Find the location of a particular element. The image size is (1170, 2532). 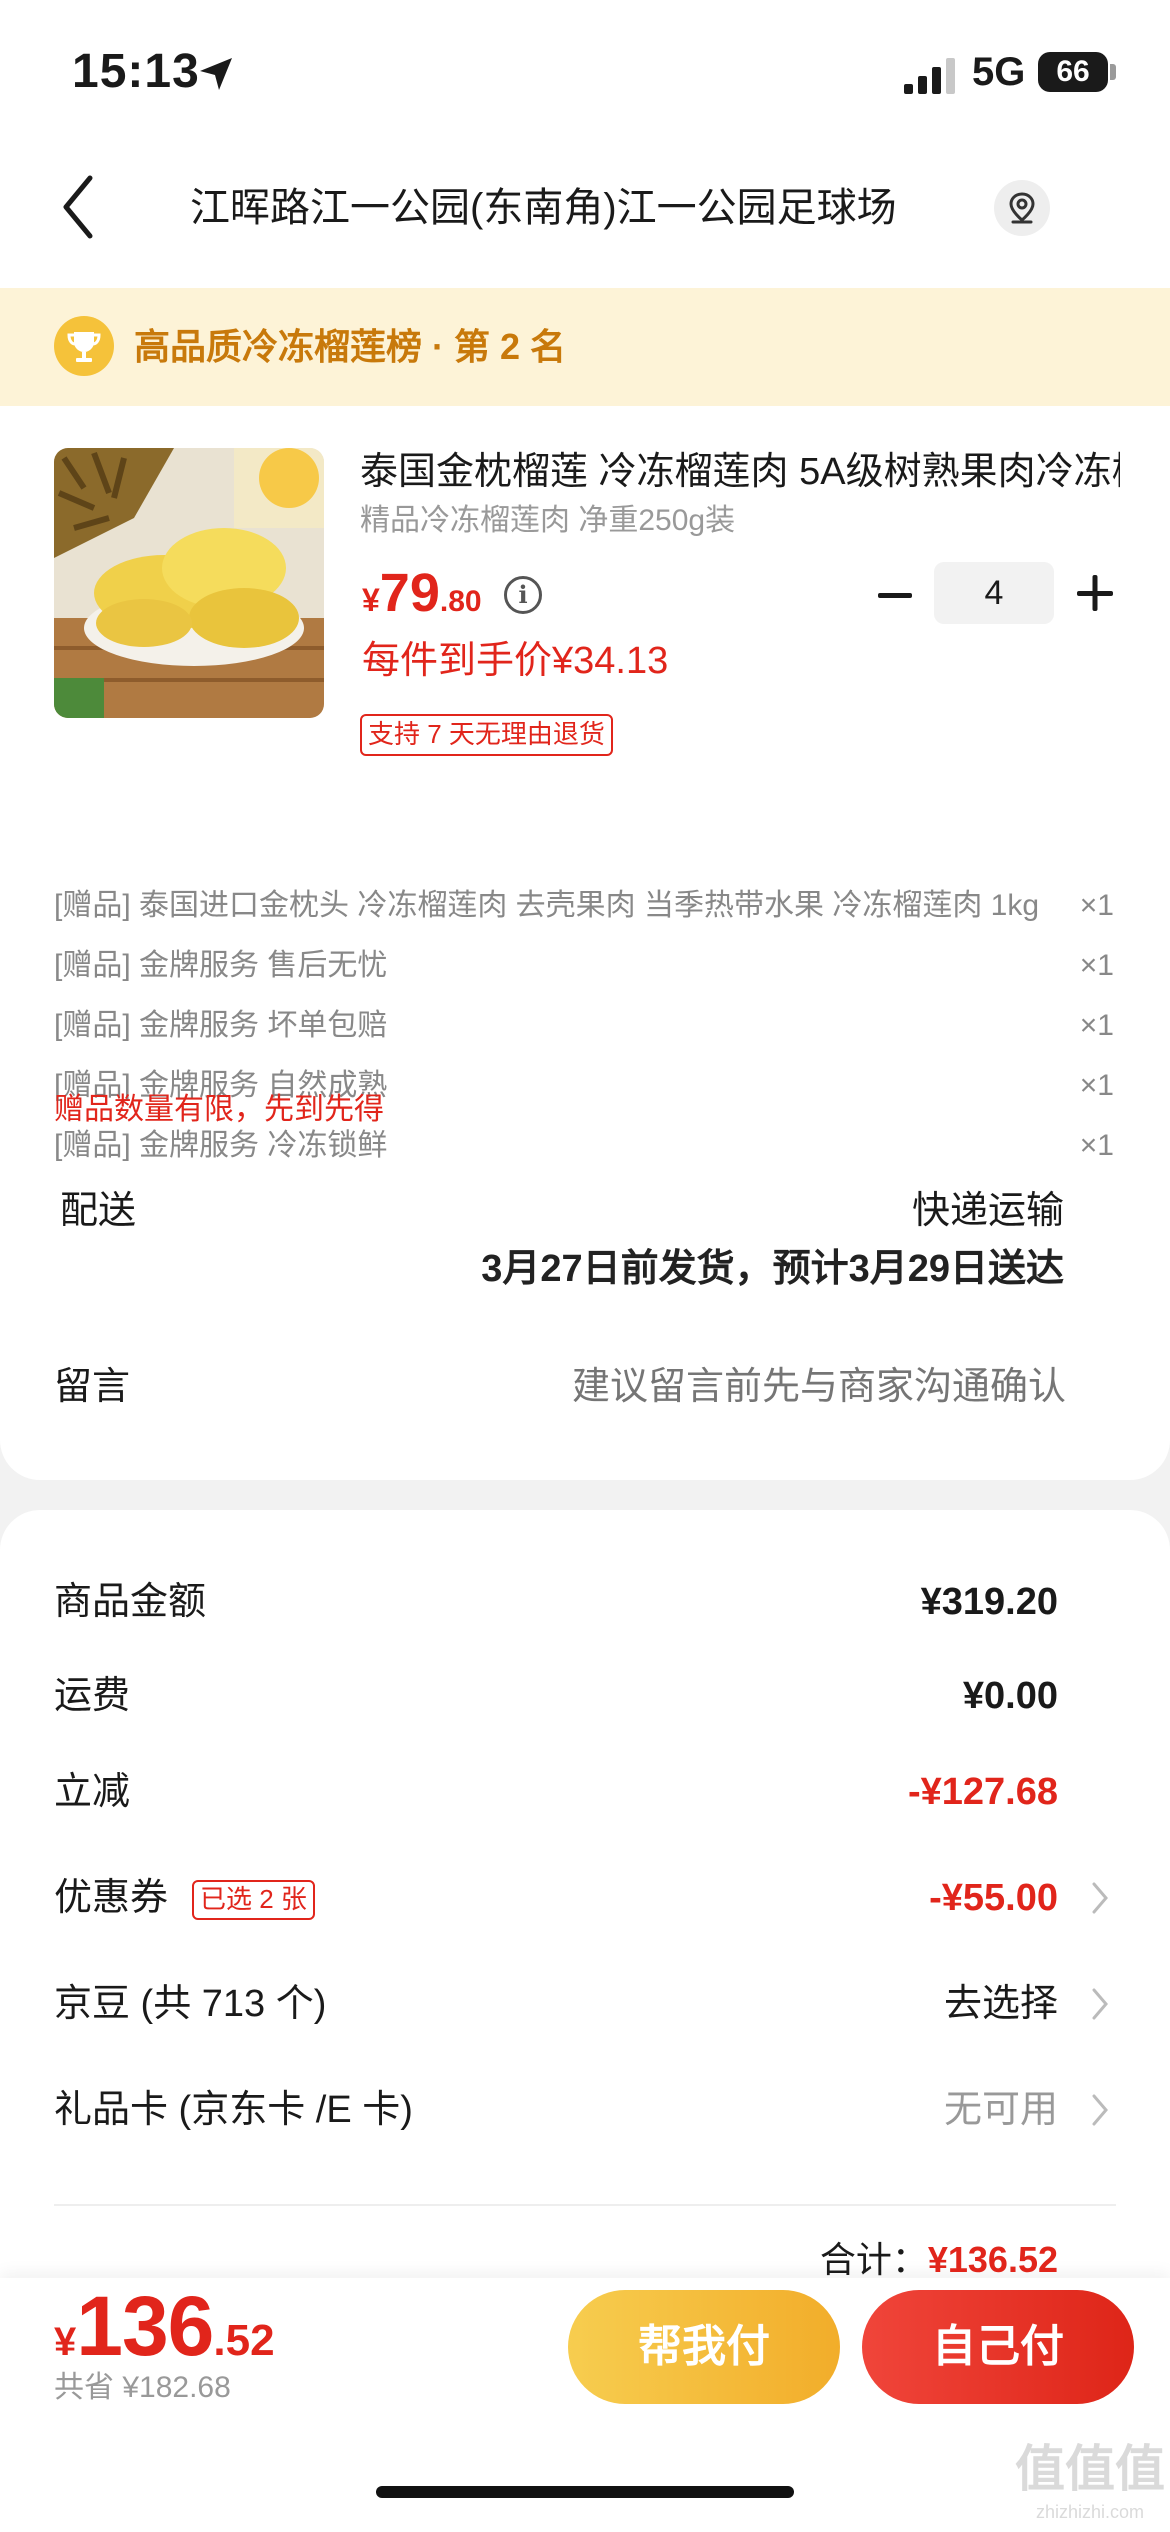

gift-item: [赠品] 金牌服务 坏单包赔 ×1 is located at coordinates (584, 1026).